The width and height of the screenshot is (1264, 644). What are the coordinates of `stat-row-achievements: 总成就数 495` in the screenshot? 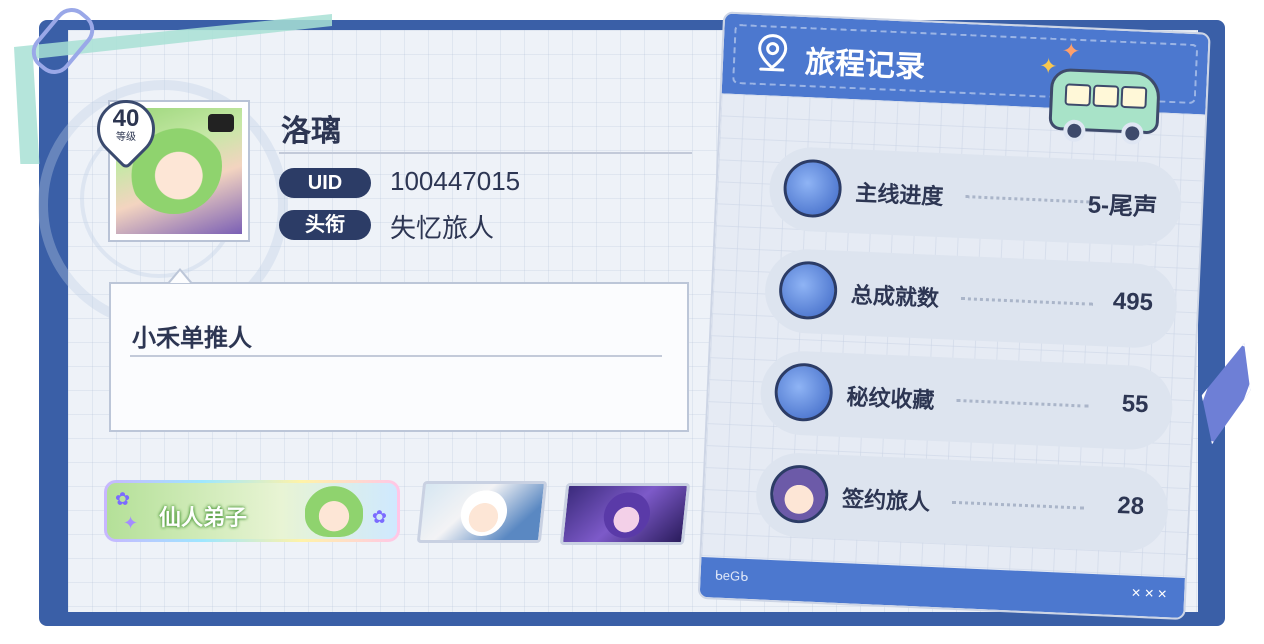 It's located at (971, 298).